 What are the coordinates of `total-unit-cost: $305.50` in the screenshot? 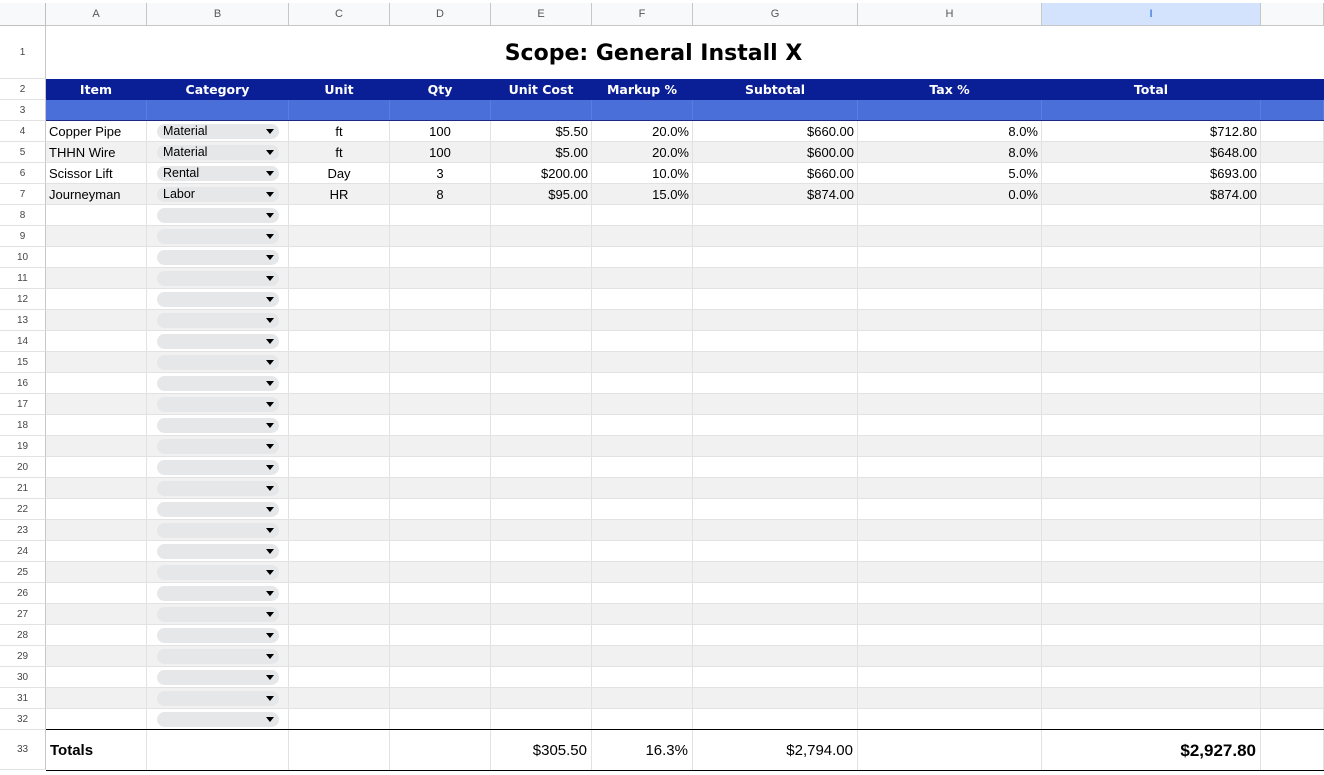 It's located at (541, 750).